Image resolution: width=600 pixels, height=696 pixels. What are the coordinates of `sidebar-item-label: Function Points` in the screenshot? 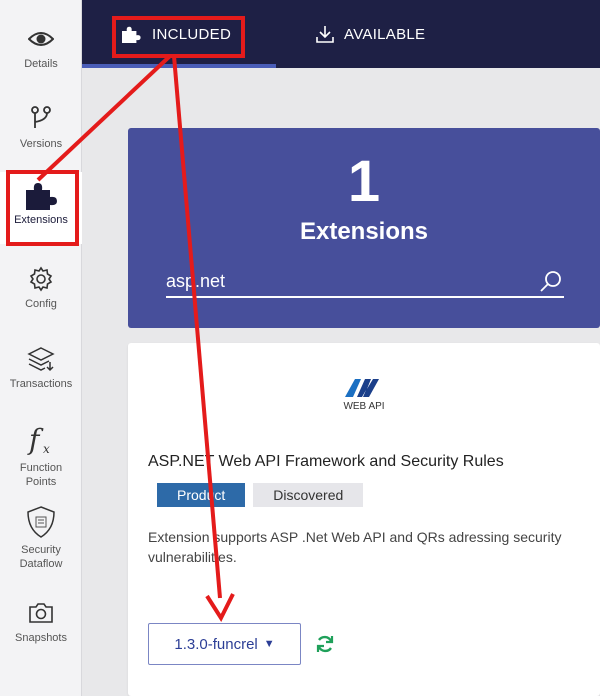 It's located at (41, 475).